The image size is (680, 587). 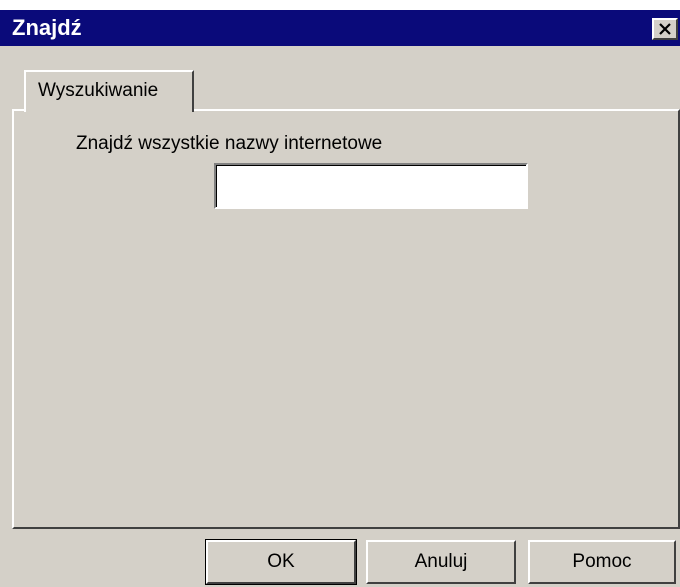 I want to click on cancel-button: Anuluj, so click(x=441, y=562).